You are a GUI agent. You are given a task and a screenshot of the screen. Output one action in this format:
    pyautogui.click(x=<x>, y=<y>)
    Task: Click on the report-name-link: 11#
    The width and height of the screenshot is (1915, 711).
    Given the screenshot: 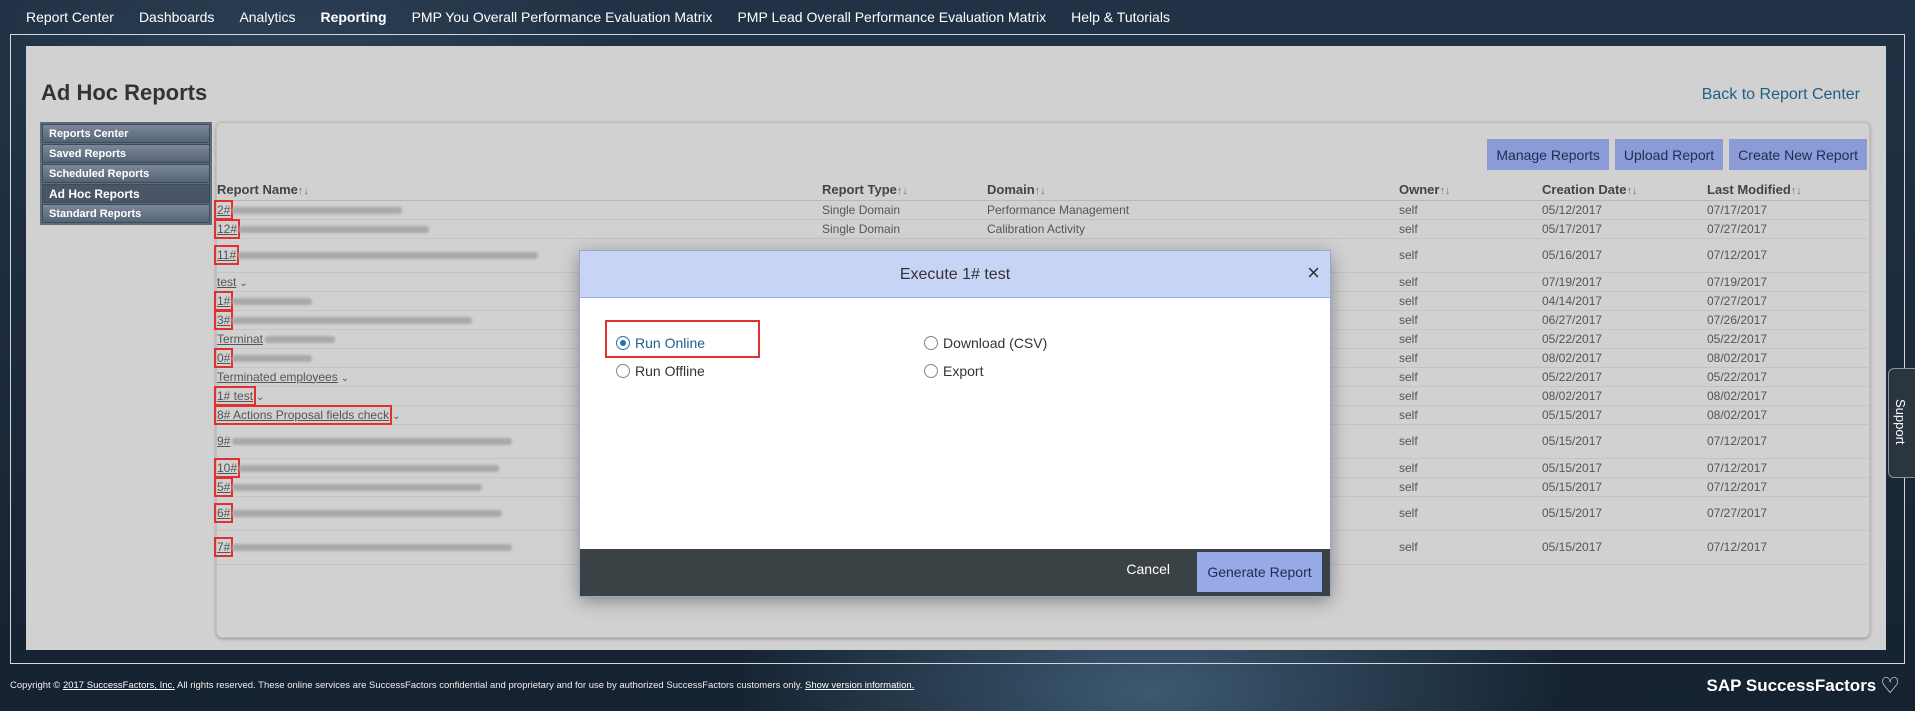 What is the action you would take?
    pyautogui.click(x=226, y=255)
    